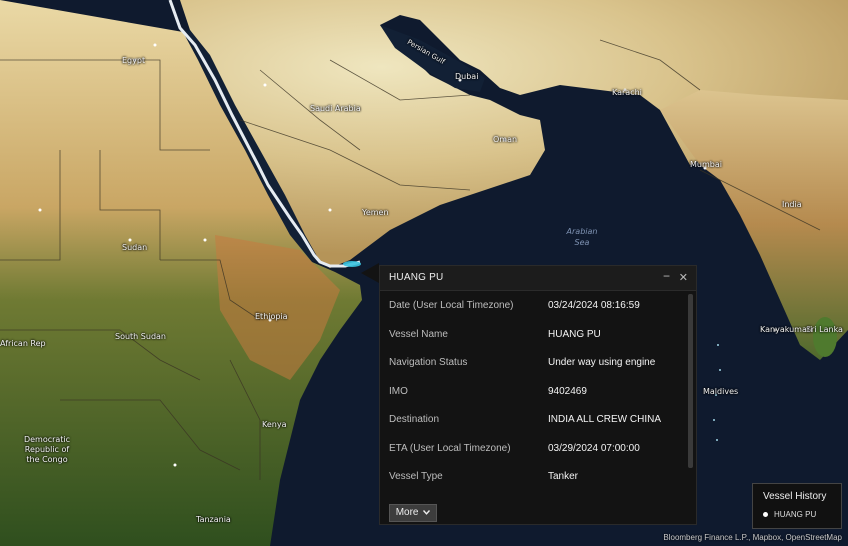 The height and width of the screenshot is (546, 848). What do you see at coordinates (706, 164) in the screenshot?
I see `label-mumbai: Mumbai` at bounding box center [706, 164].